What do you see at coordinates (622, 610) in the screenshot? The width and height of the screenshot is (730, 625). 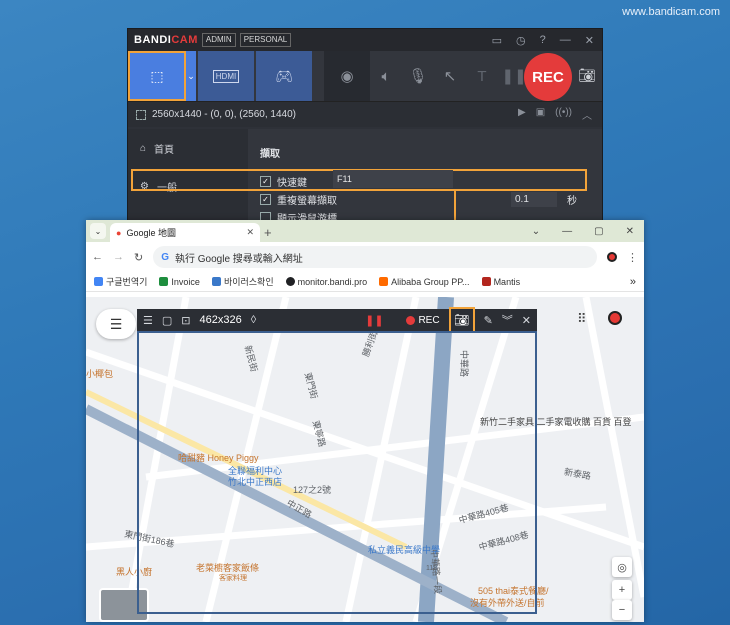 I see `zoom-out-button: −` at bounding box center [622, 610].